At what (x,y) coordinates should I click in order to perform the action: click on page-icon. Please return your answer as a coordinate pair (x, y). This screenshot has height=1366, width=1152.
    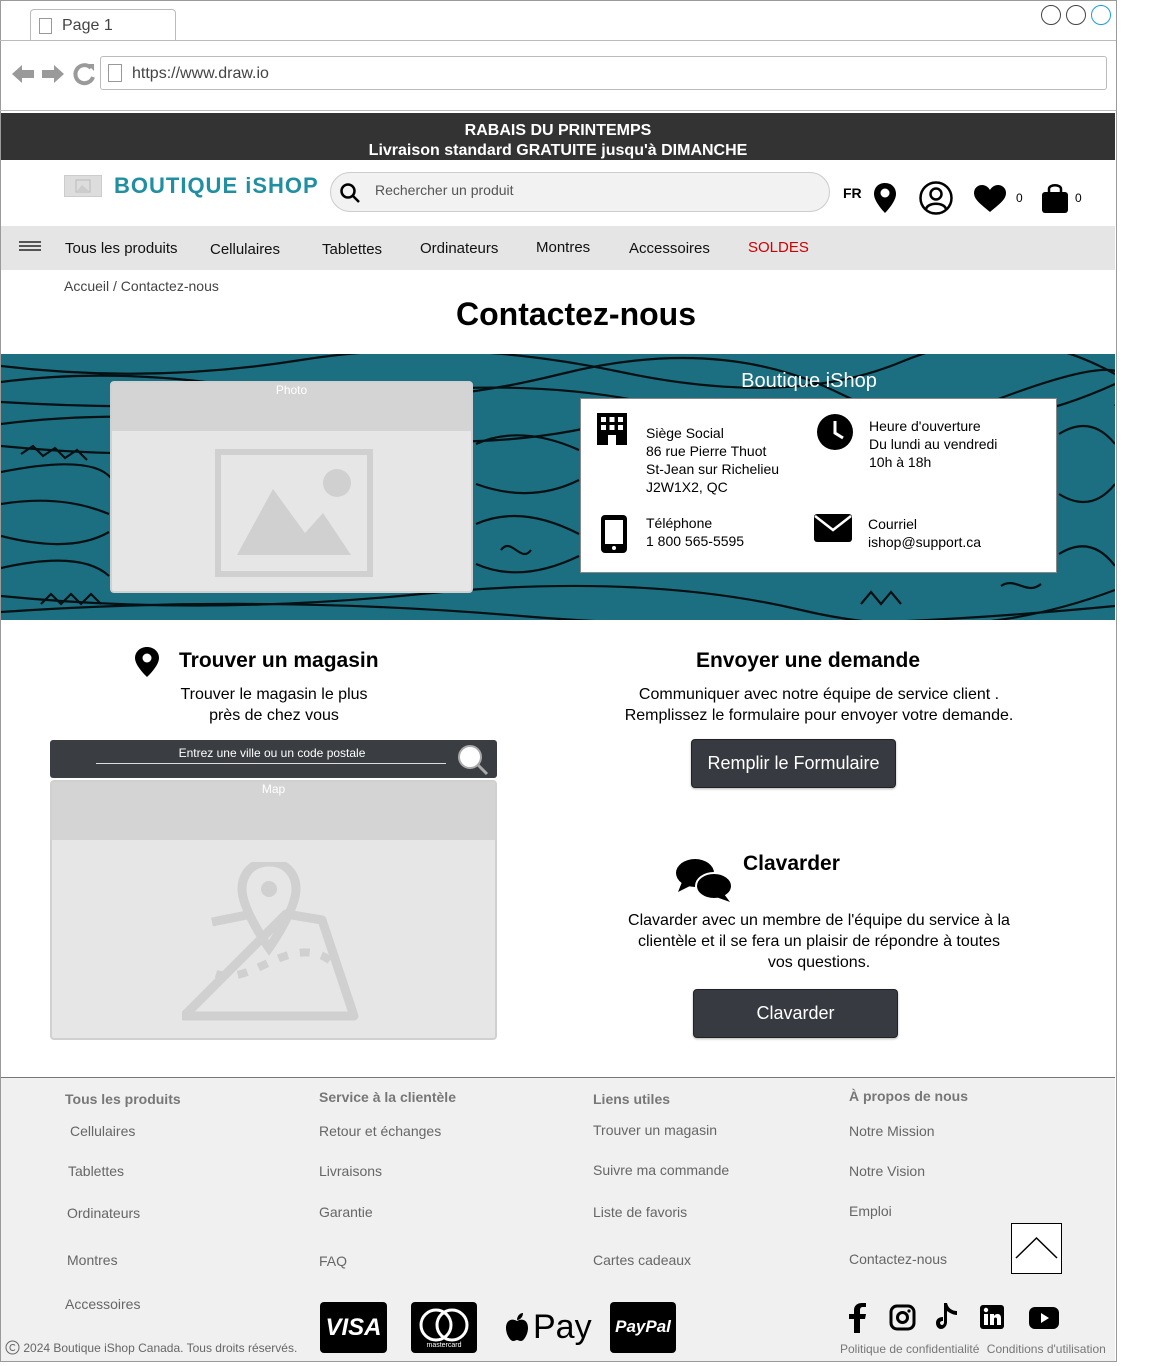
    Looking at the image, I should click on (45, 26).